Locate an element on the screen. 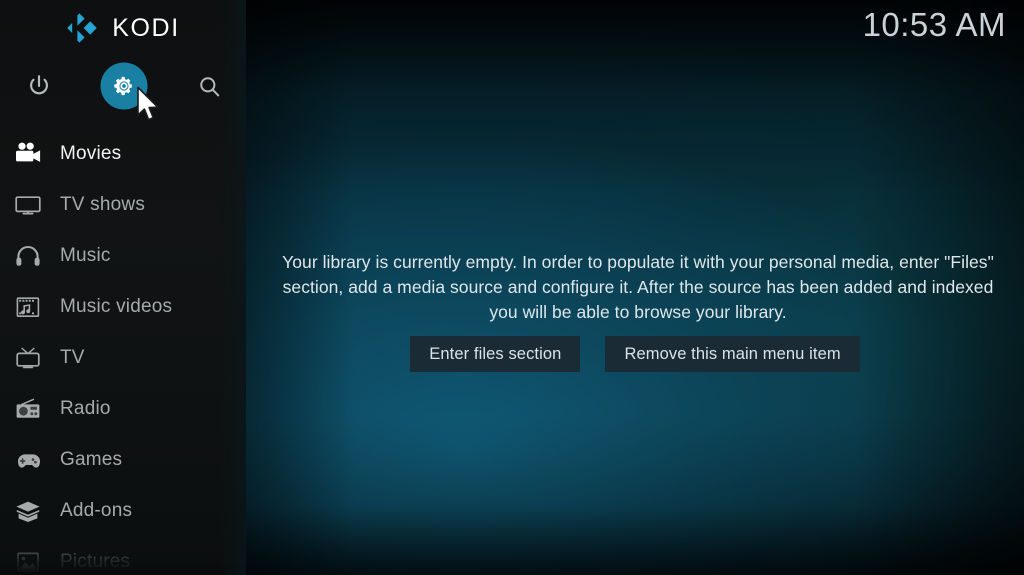 The width and height of the screenshot is (1024, 575). headphones-icon is located at coordinates (28, 256).